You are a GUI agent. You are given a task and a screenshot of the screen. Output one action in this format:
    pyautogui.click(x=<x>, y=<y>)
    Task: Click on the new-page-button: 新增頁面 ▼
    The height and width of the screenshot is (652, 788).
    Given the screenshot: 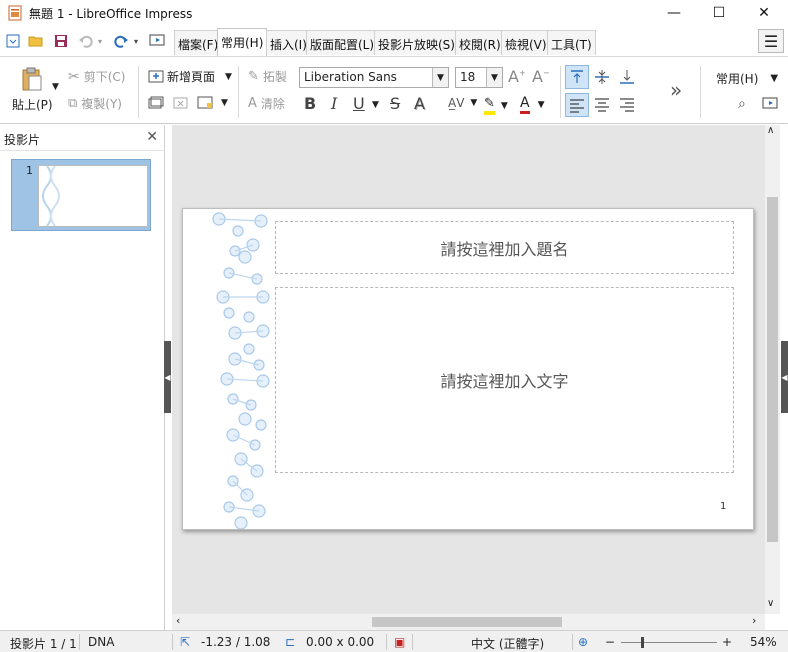 What is the action you would take?
    pyautogui.click(x=190, y=76)
    